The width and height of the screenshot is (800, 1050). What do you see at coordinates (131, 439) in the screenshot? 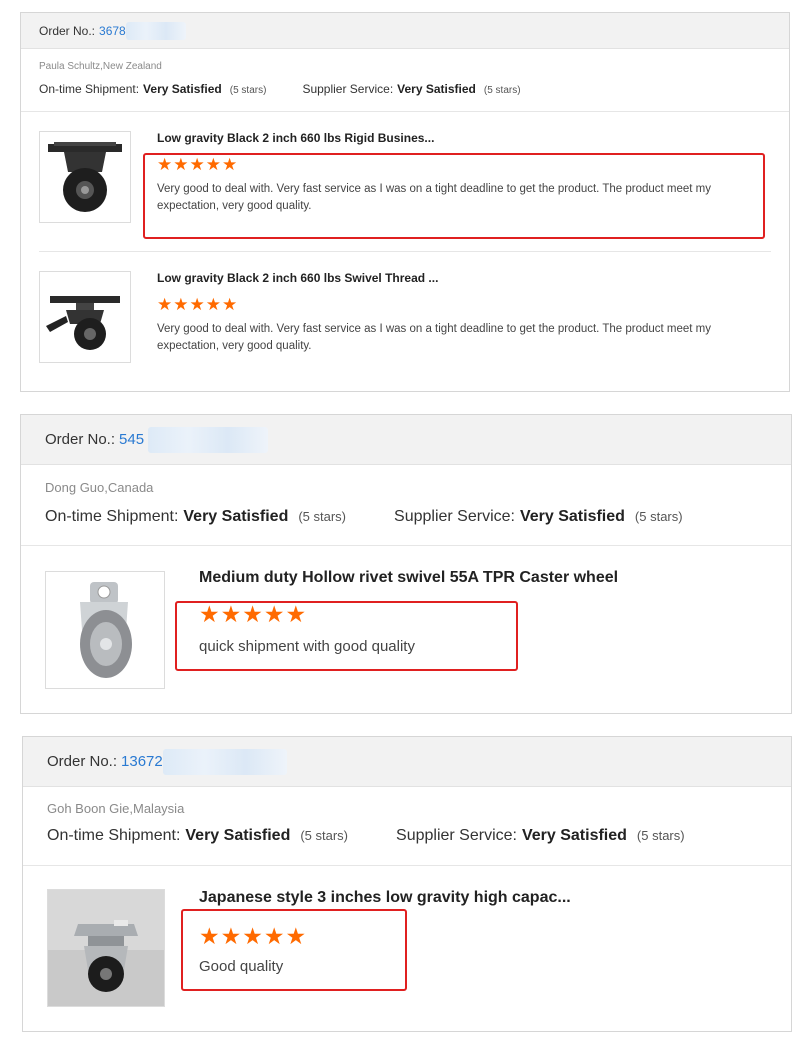
I see `order-number-link: 545` at bounding box center [131, 439].